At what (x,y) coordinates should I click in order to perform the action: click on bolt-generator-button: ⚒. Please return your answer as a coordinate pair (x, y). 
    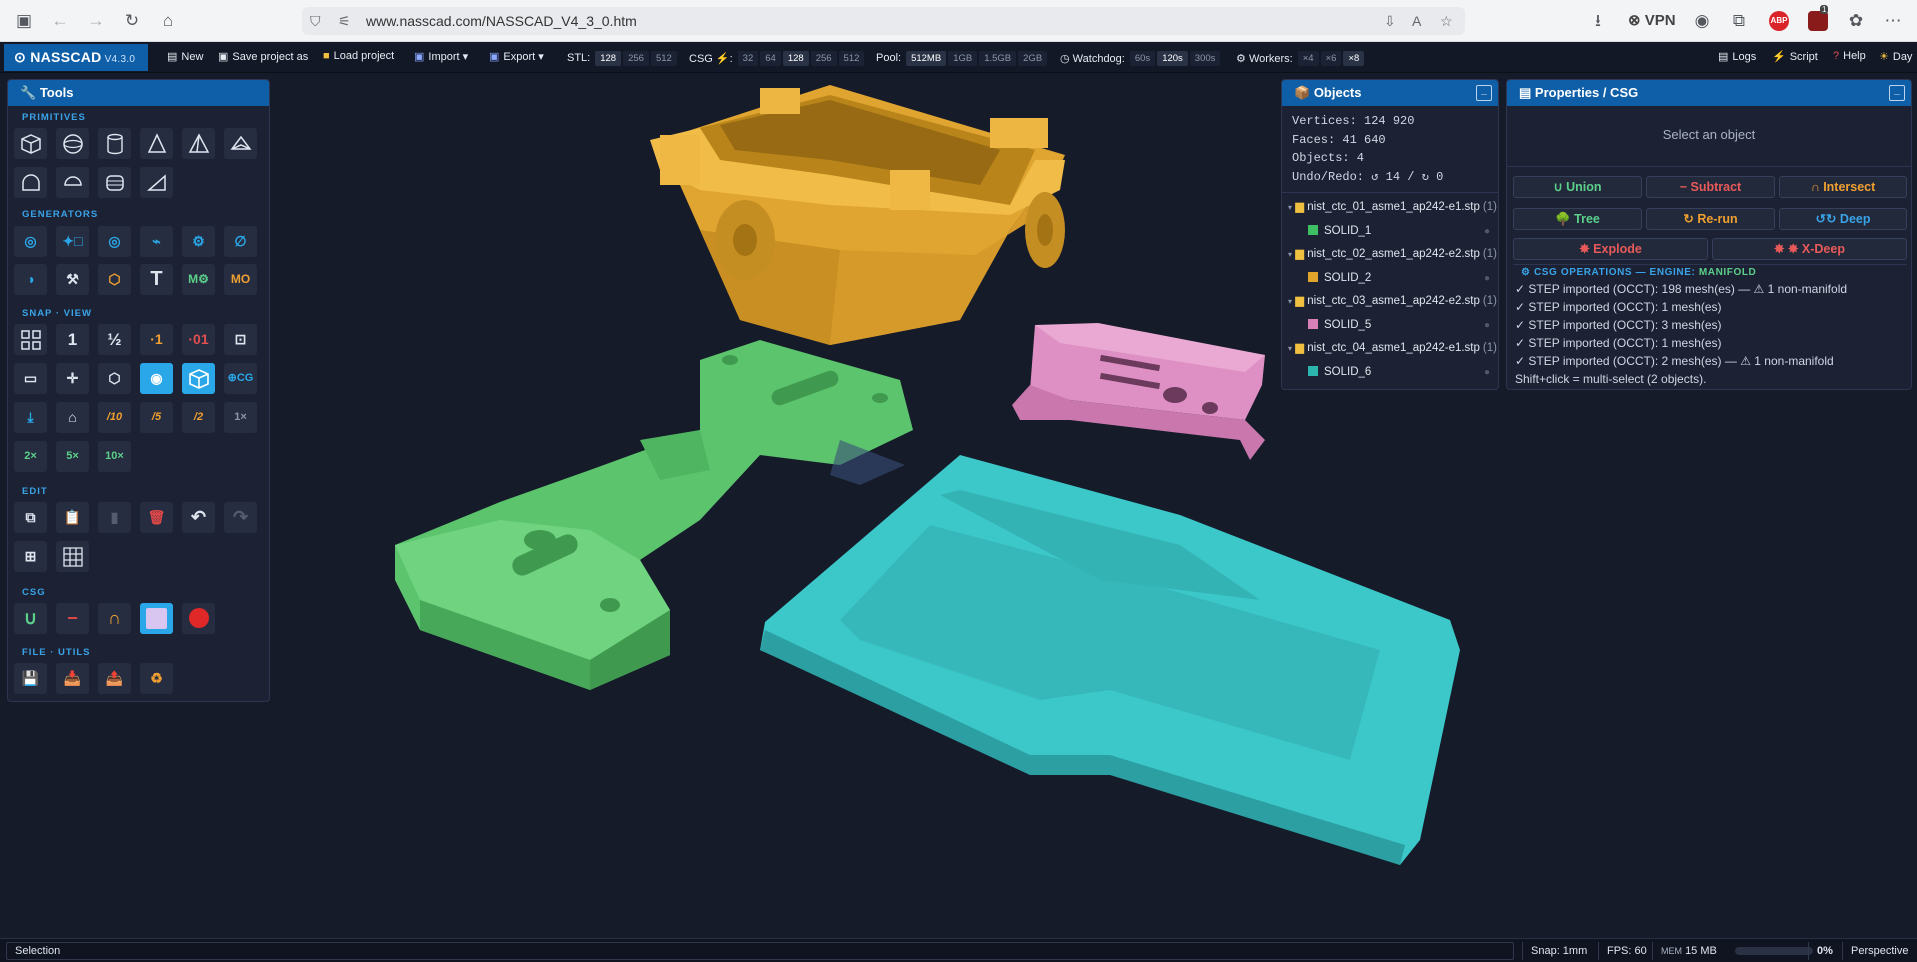
    Looking at the image, I should click on (72, 279).